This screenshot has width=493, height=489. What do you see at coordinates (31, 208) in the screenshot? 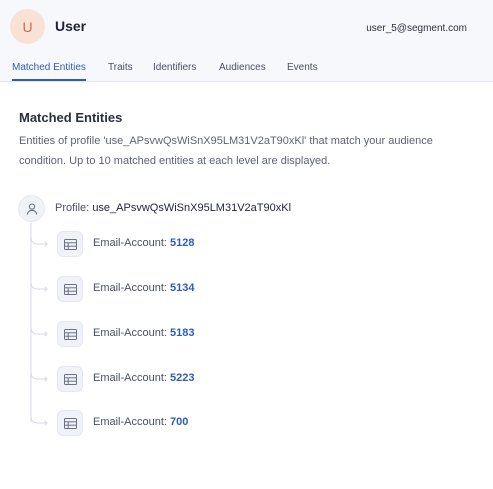
I see `person-icon` at bounding box center [31, 208].